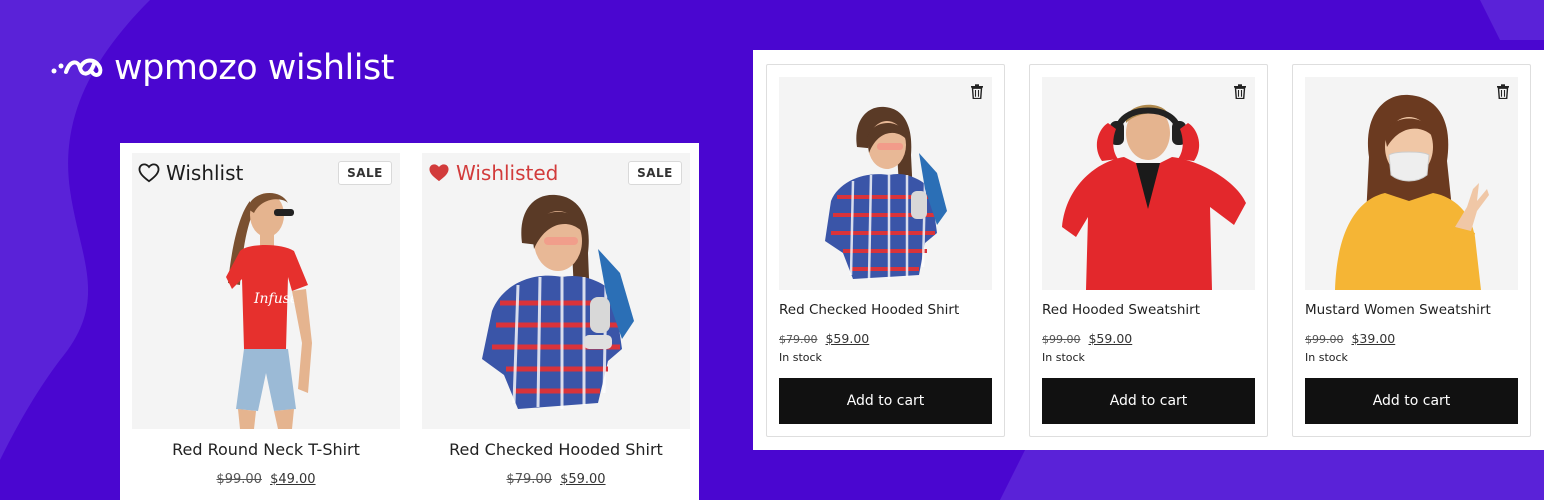 This screenshot has width=1544, height=500. I want to click on wishlist-item-price: $99.00 $39.00, so click(1350, 339).